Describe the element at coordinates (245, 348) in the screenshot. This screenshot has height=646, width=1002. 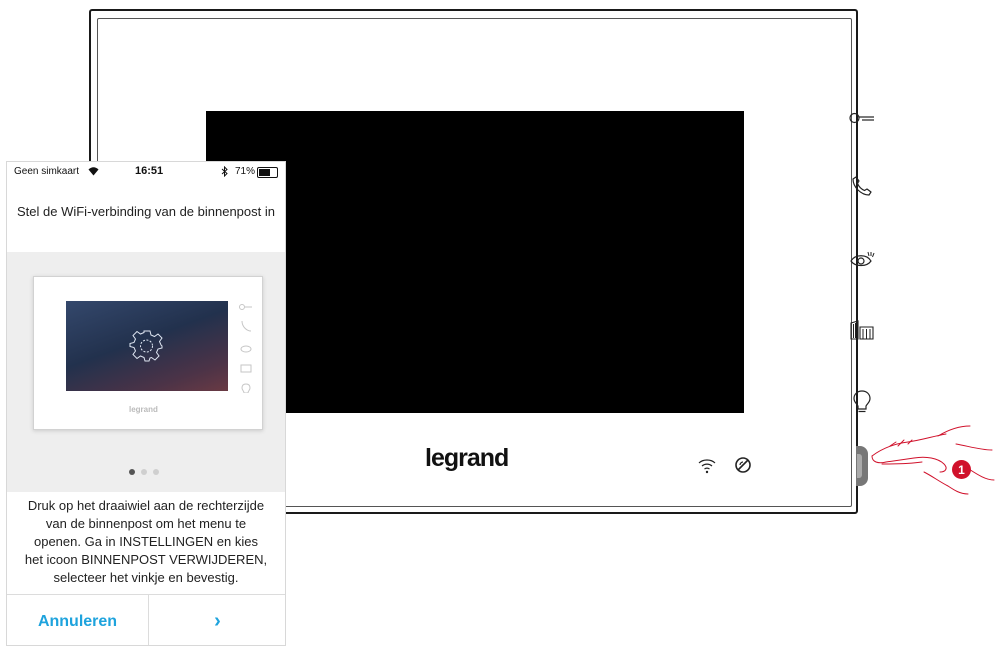
I see `illustration-side-icons` at that location.